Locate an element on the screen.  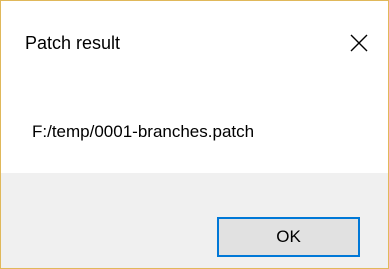
patch-file-path: F:/temp/0001-branches.patch is located at coordinates (143, 131).